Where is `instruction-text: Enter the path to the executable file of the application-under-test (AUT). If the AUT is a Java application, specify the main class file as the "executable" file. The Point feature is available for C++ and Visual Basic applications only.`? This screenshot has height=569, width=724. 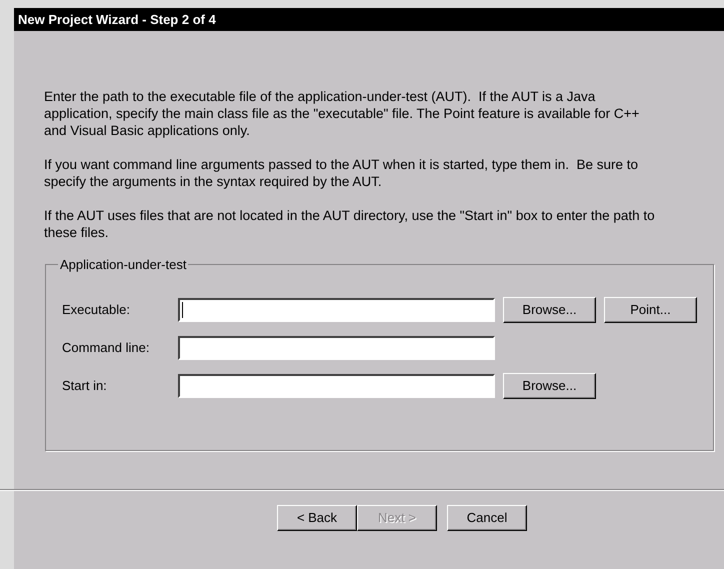 instruction-text: Enter the path to the executable file of the application-under-test (AUT). If the AUT is a Java application, specify the main class file as the "executable" file. The Point feature is available for C++ and Visual Basic applications only. is located at coordinates (342, 113).